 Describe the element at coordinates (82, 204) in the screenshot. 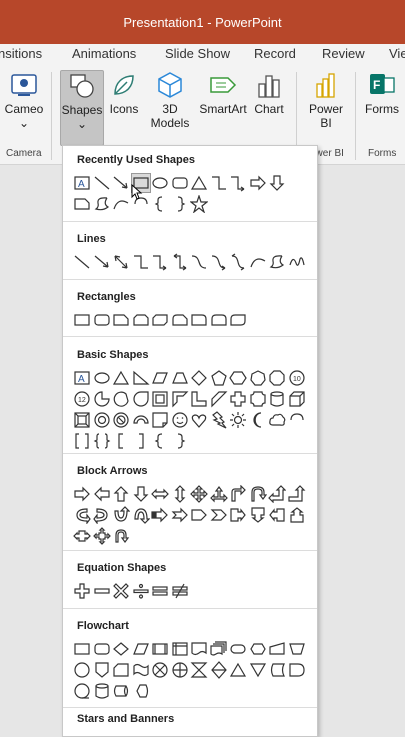

I see `snip-rect-icon` at that location.